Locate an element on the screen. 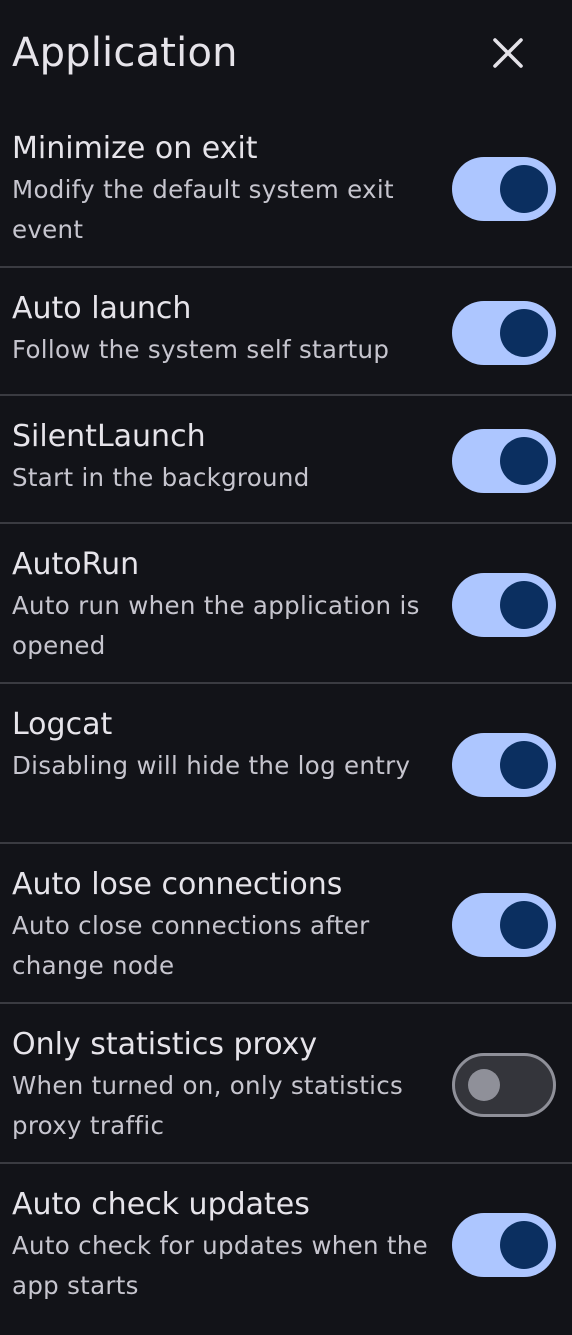 This screenshot has width=572, height=1335. auto-close-connections-switch is located at coordinates (504, 925).